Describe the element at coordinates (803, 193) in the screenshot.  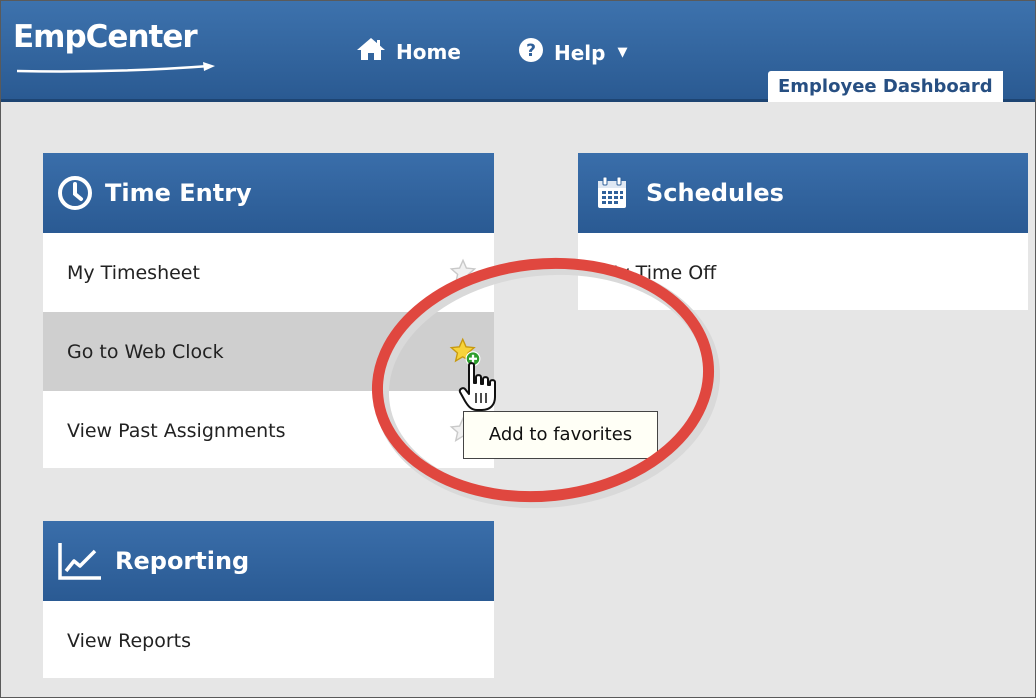
I see `schedules-header: Schedules` at that location.